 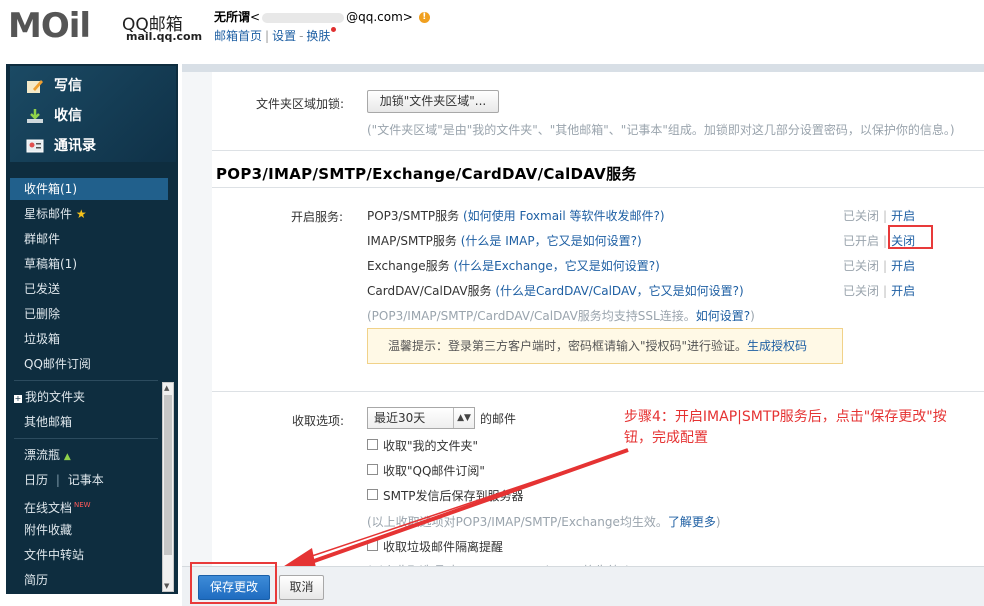 I want to click on section-title: POP3/IMAP/SMTP/Exchange/CardDAV/CalDAV服务, so click(x=426, y=174).